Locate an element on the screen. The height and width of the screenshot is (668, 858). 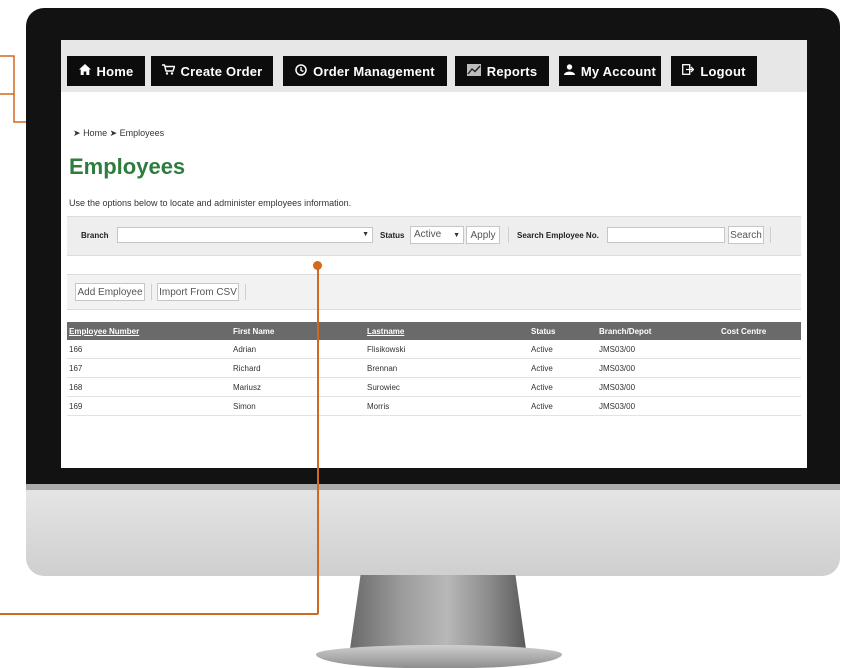
nav-reports-label: Reports is located at coordinates (512, 71).